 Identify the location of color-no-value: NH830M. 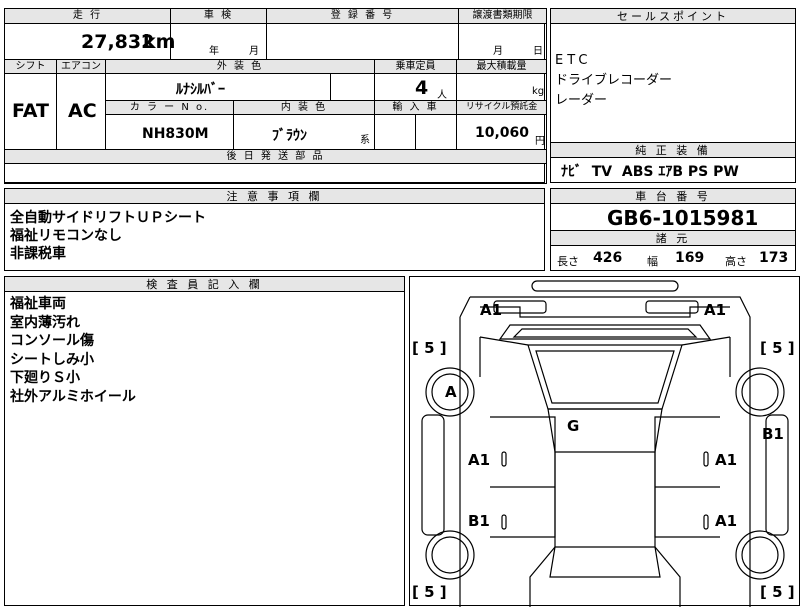
(175, 134).